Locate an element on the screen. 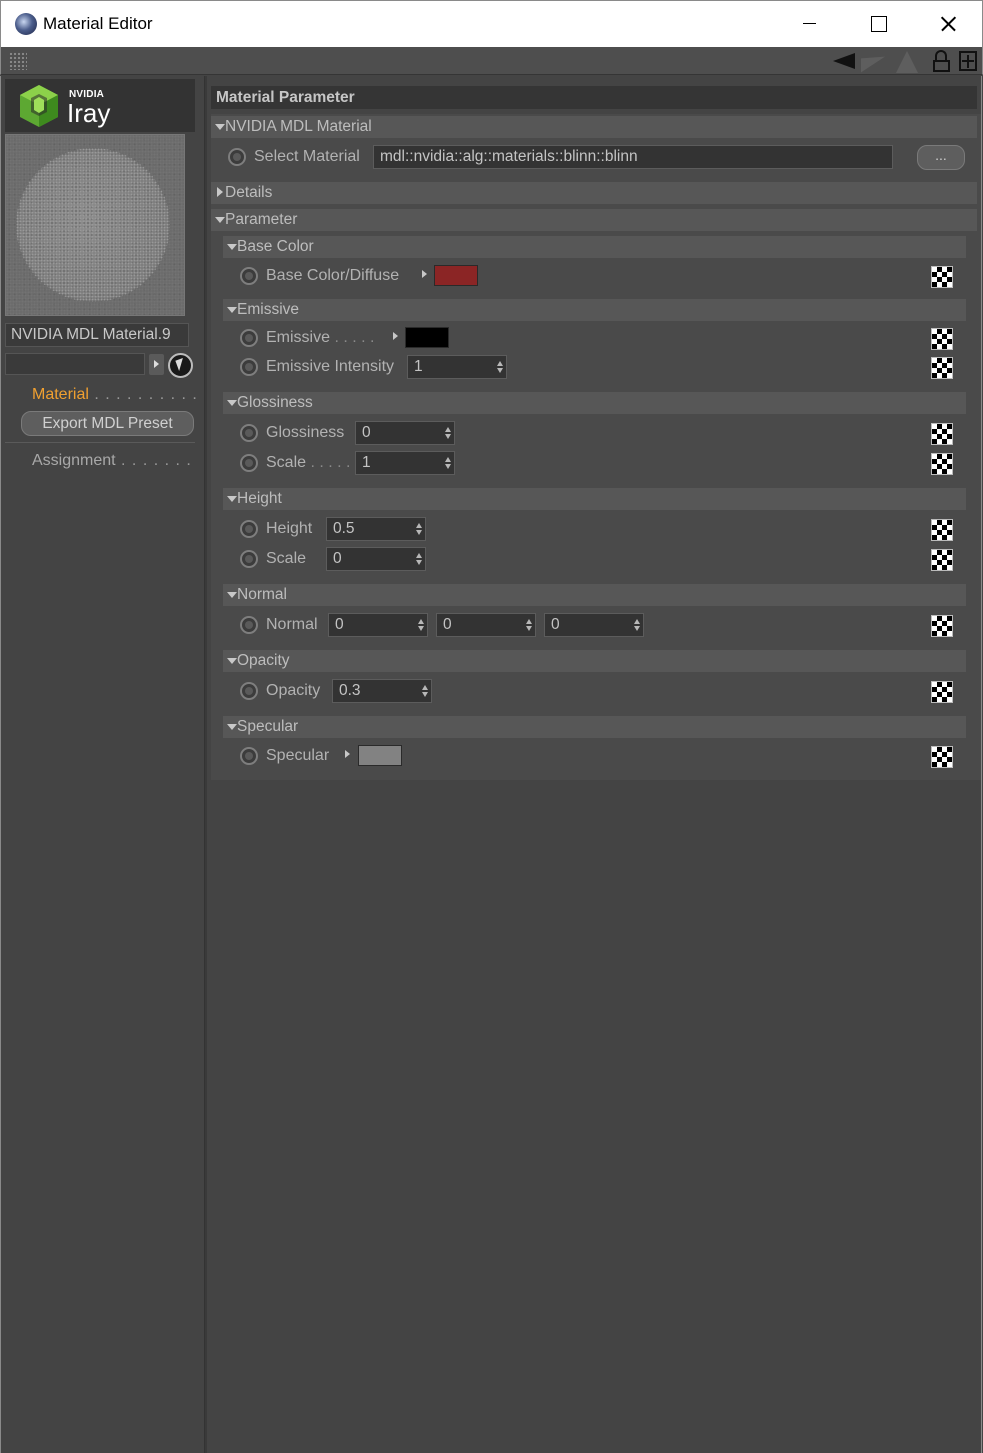  nav-assignment: Assignment . . . . . . . is located at coordinates (112, 461).